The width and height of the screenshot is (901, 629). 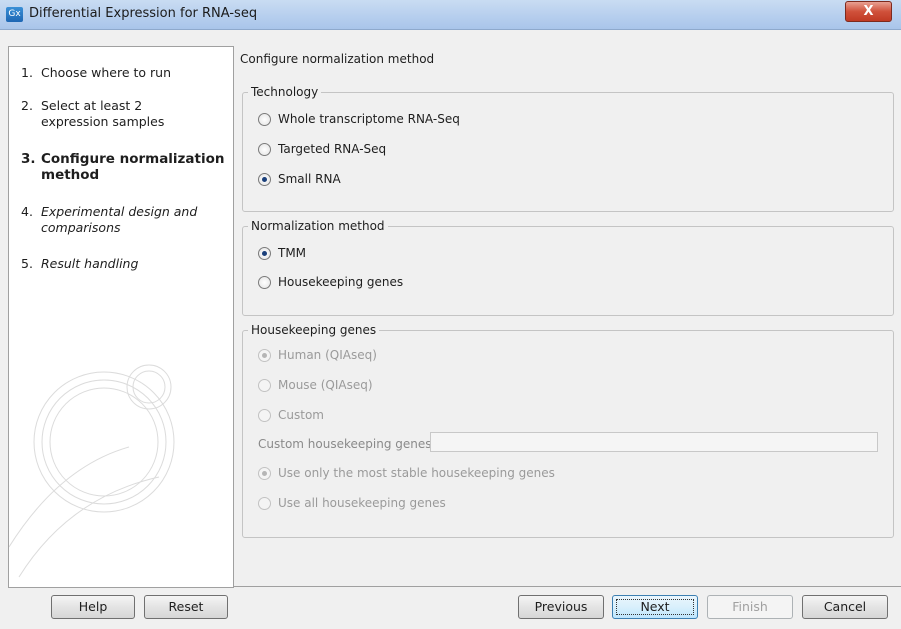 I want to click on reset-button: Reset, so click(x=186, y=607).